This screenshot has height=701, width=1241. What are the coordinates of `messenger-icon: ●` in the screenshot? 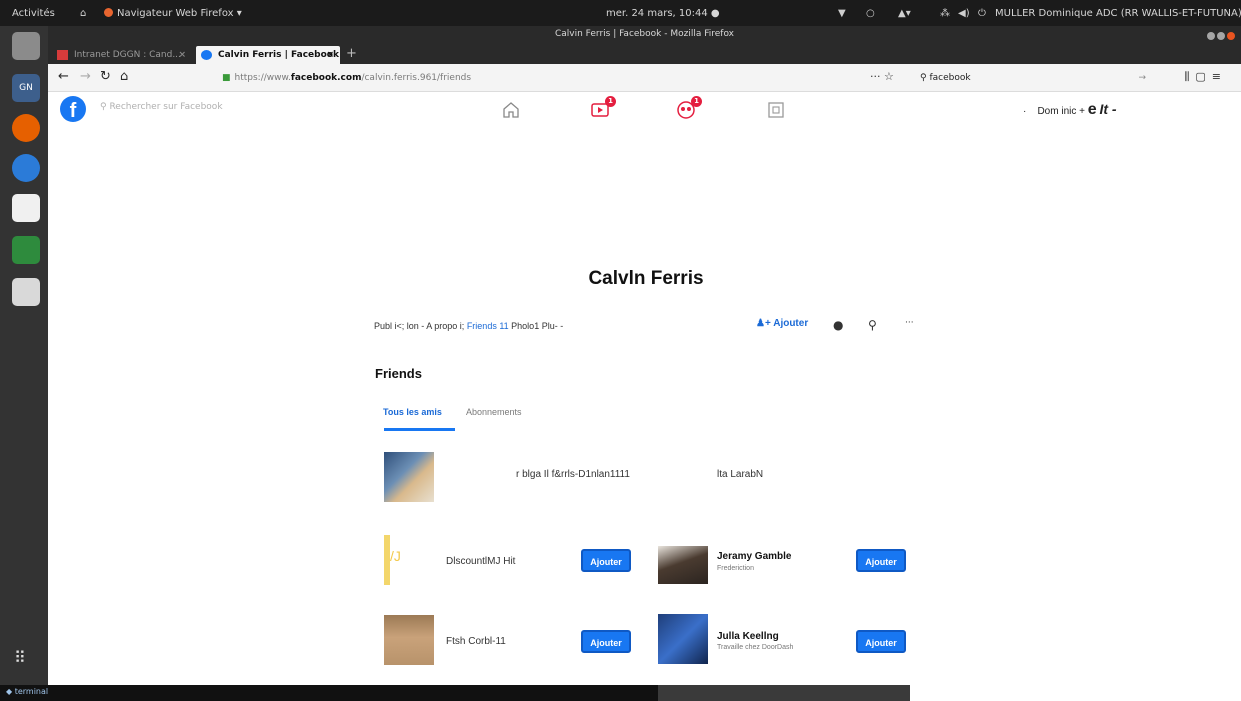 It's located at (838, 325).